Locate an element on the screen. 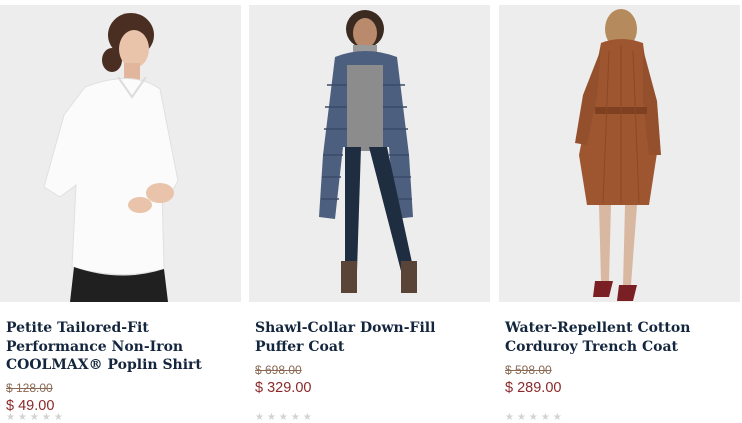 This screenshot has height=423, width=742. original-price: $ 698.00 is located at coordinates (278, 370).